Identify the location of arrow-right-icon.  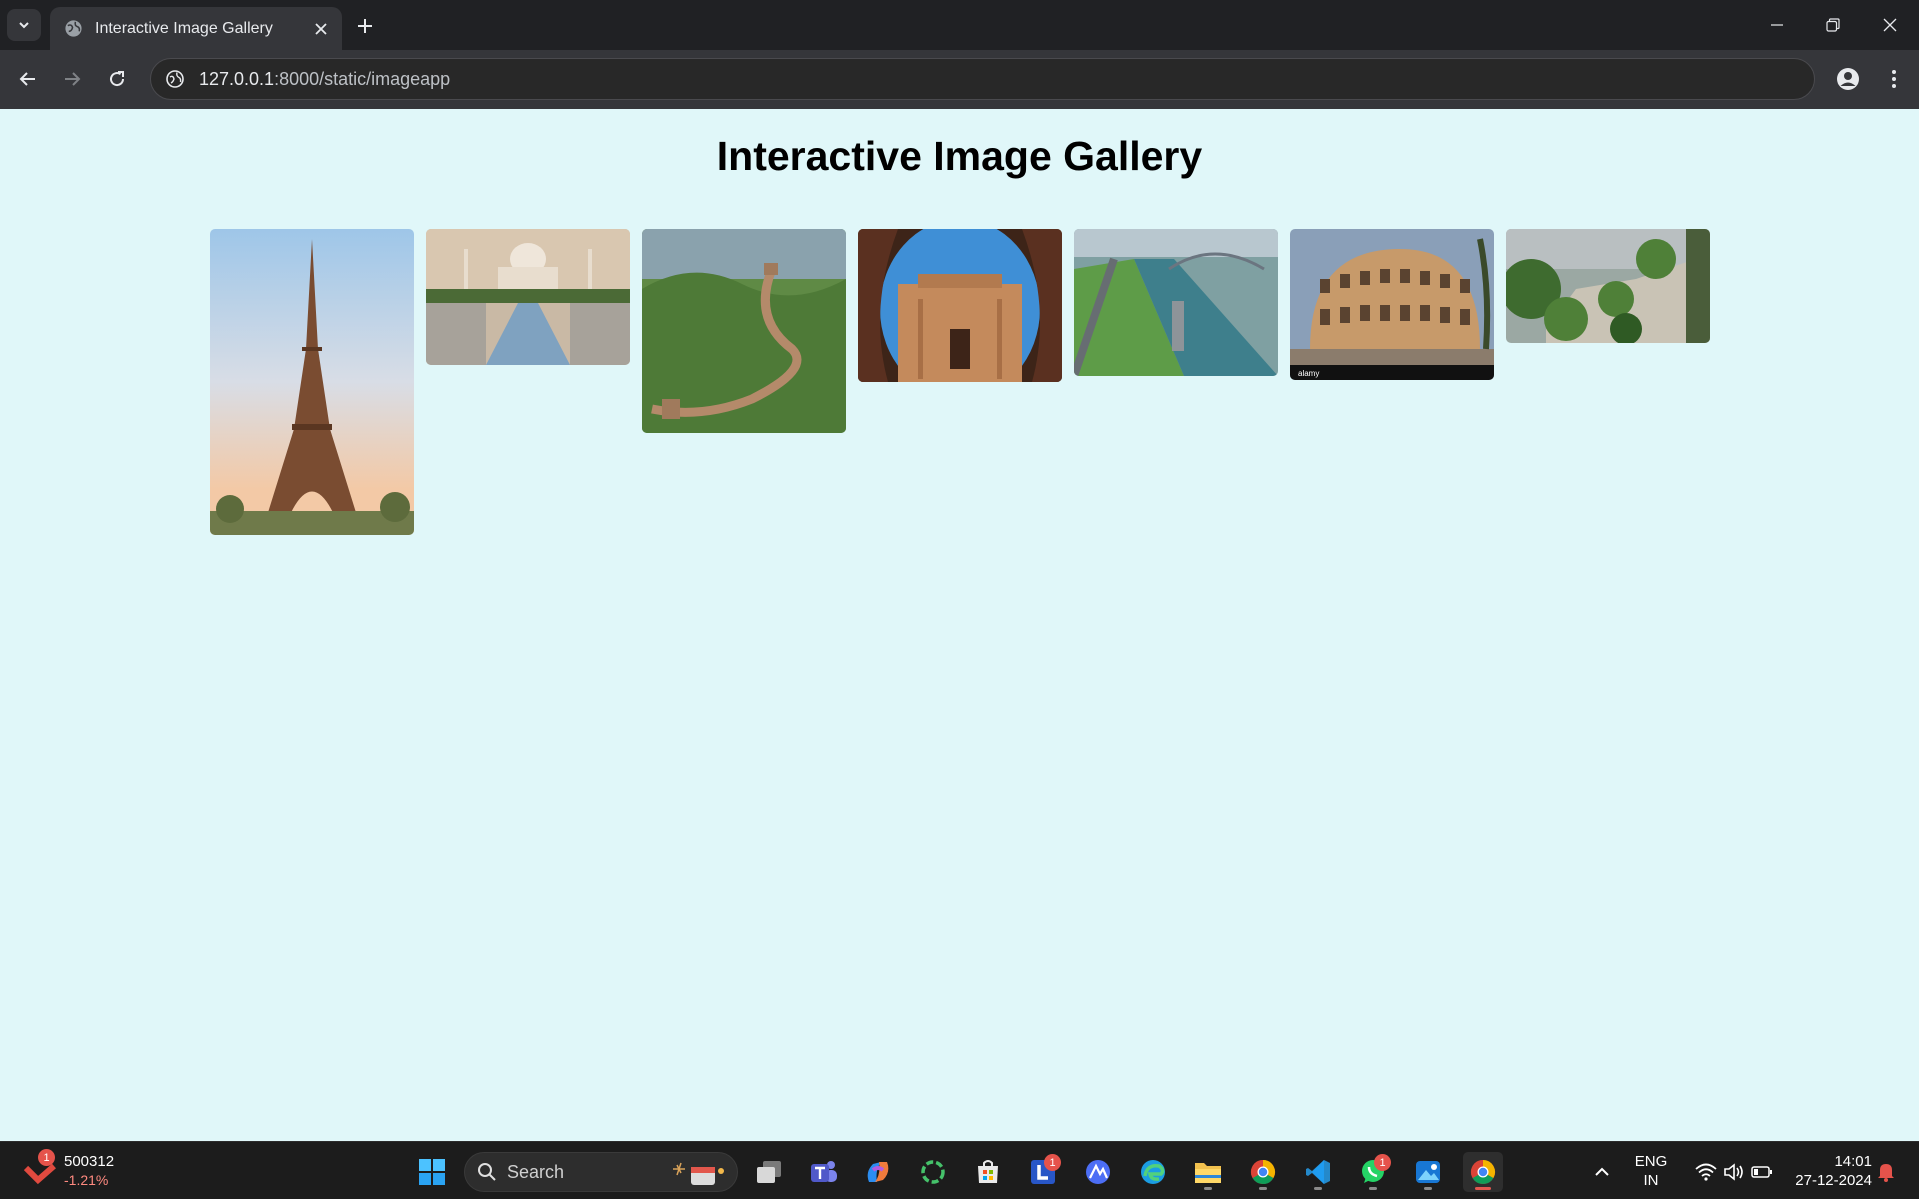
(73, 79).